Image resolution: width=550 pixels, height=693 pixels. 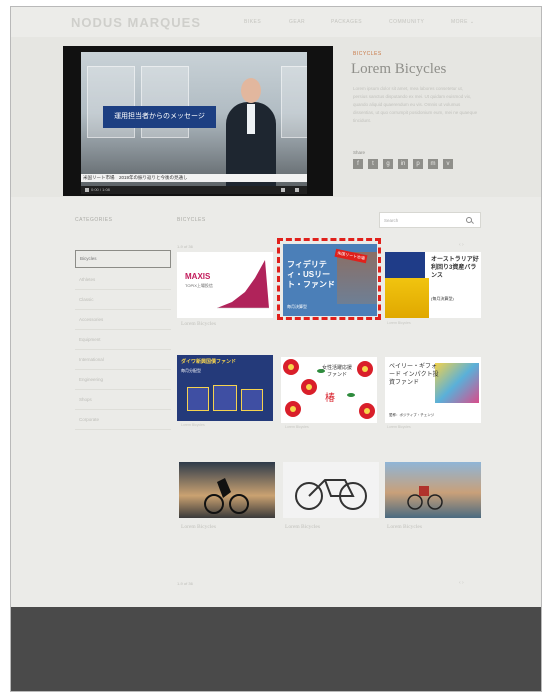 I want to click on pagination-top: ‹ ›, so click(x=461, y=245).